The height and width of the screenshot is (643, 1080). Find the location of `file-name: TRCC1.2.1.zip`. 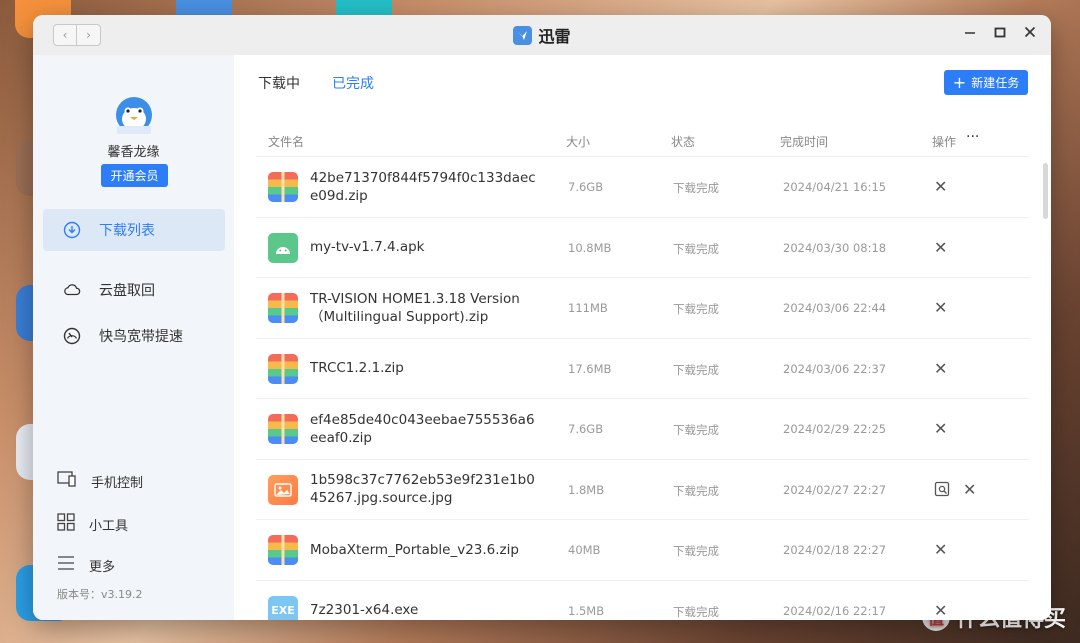

file-name: TRCC1.2.1.zip is located at coordinates (357, 368).